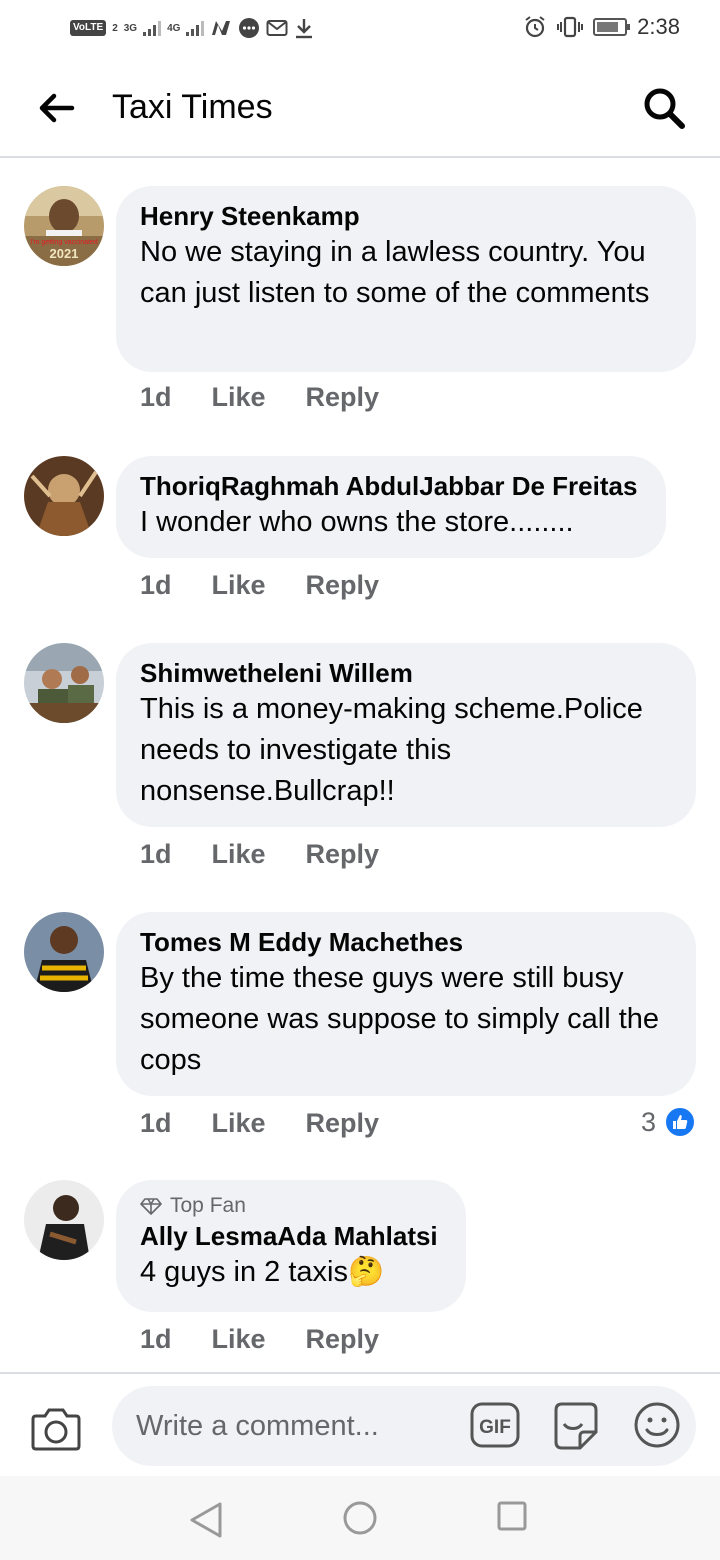  I want to click on status-bar: VoLTE 2 3G 4G 2:38, so click(360, 28).